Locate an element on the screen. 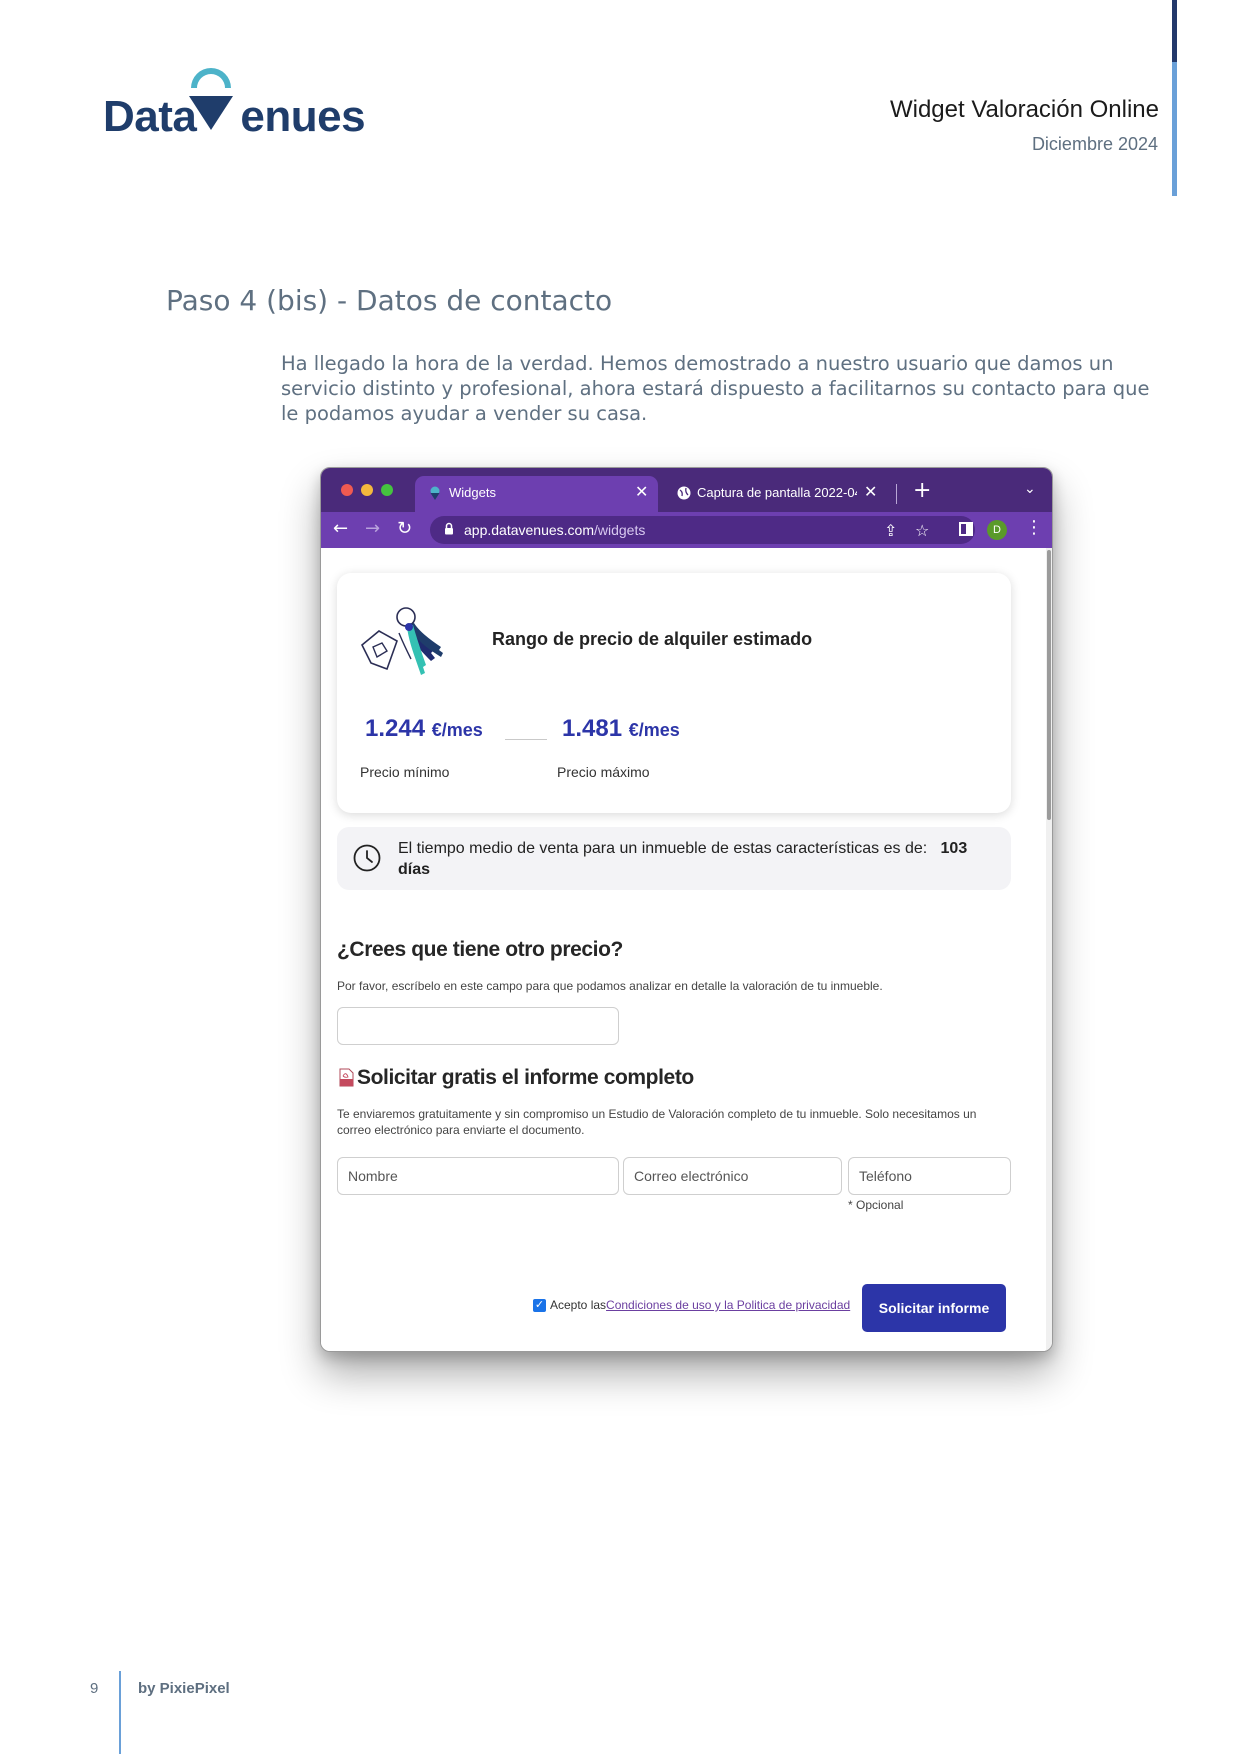  tab-screenshot: Captura de pantalla 2022-04-2 ✕ is located at coordinates (778, 494).